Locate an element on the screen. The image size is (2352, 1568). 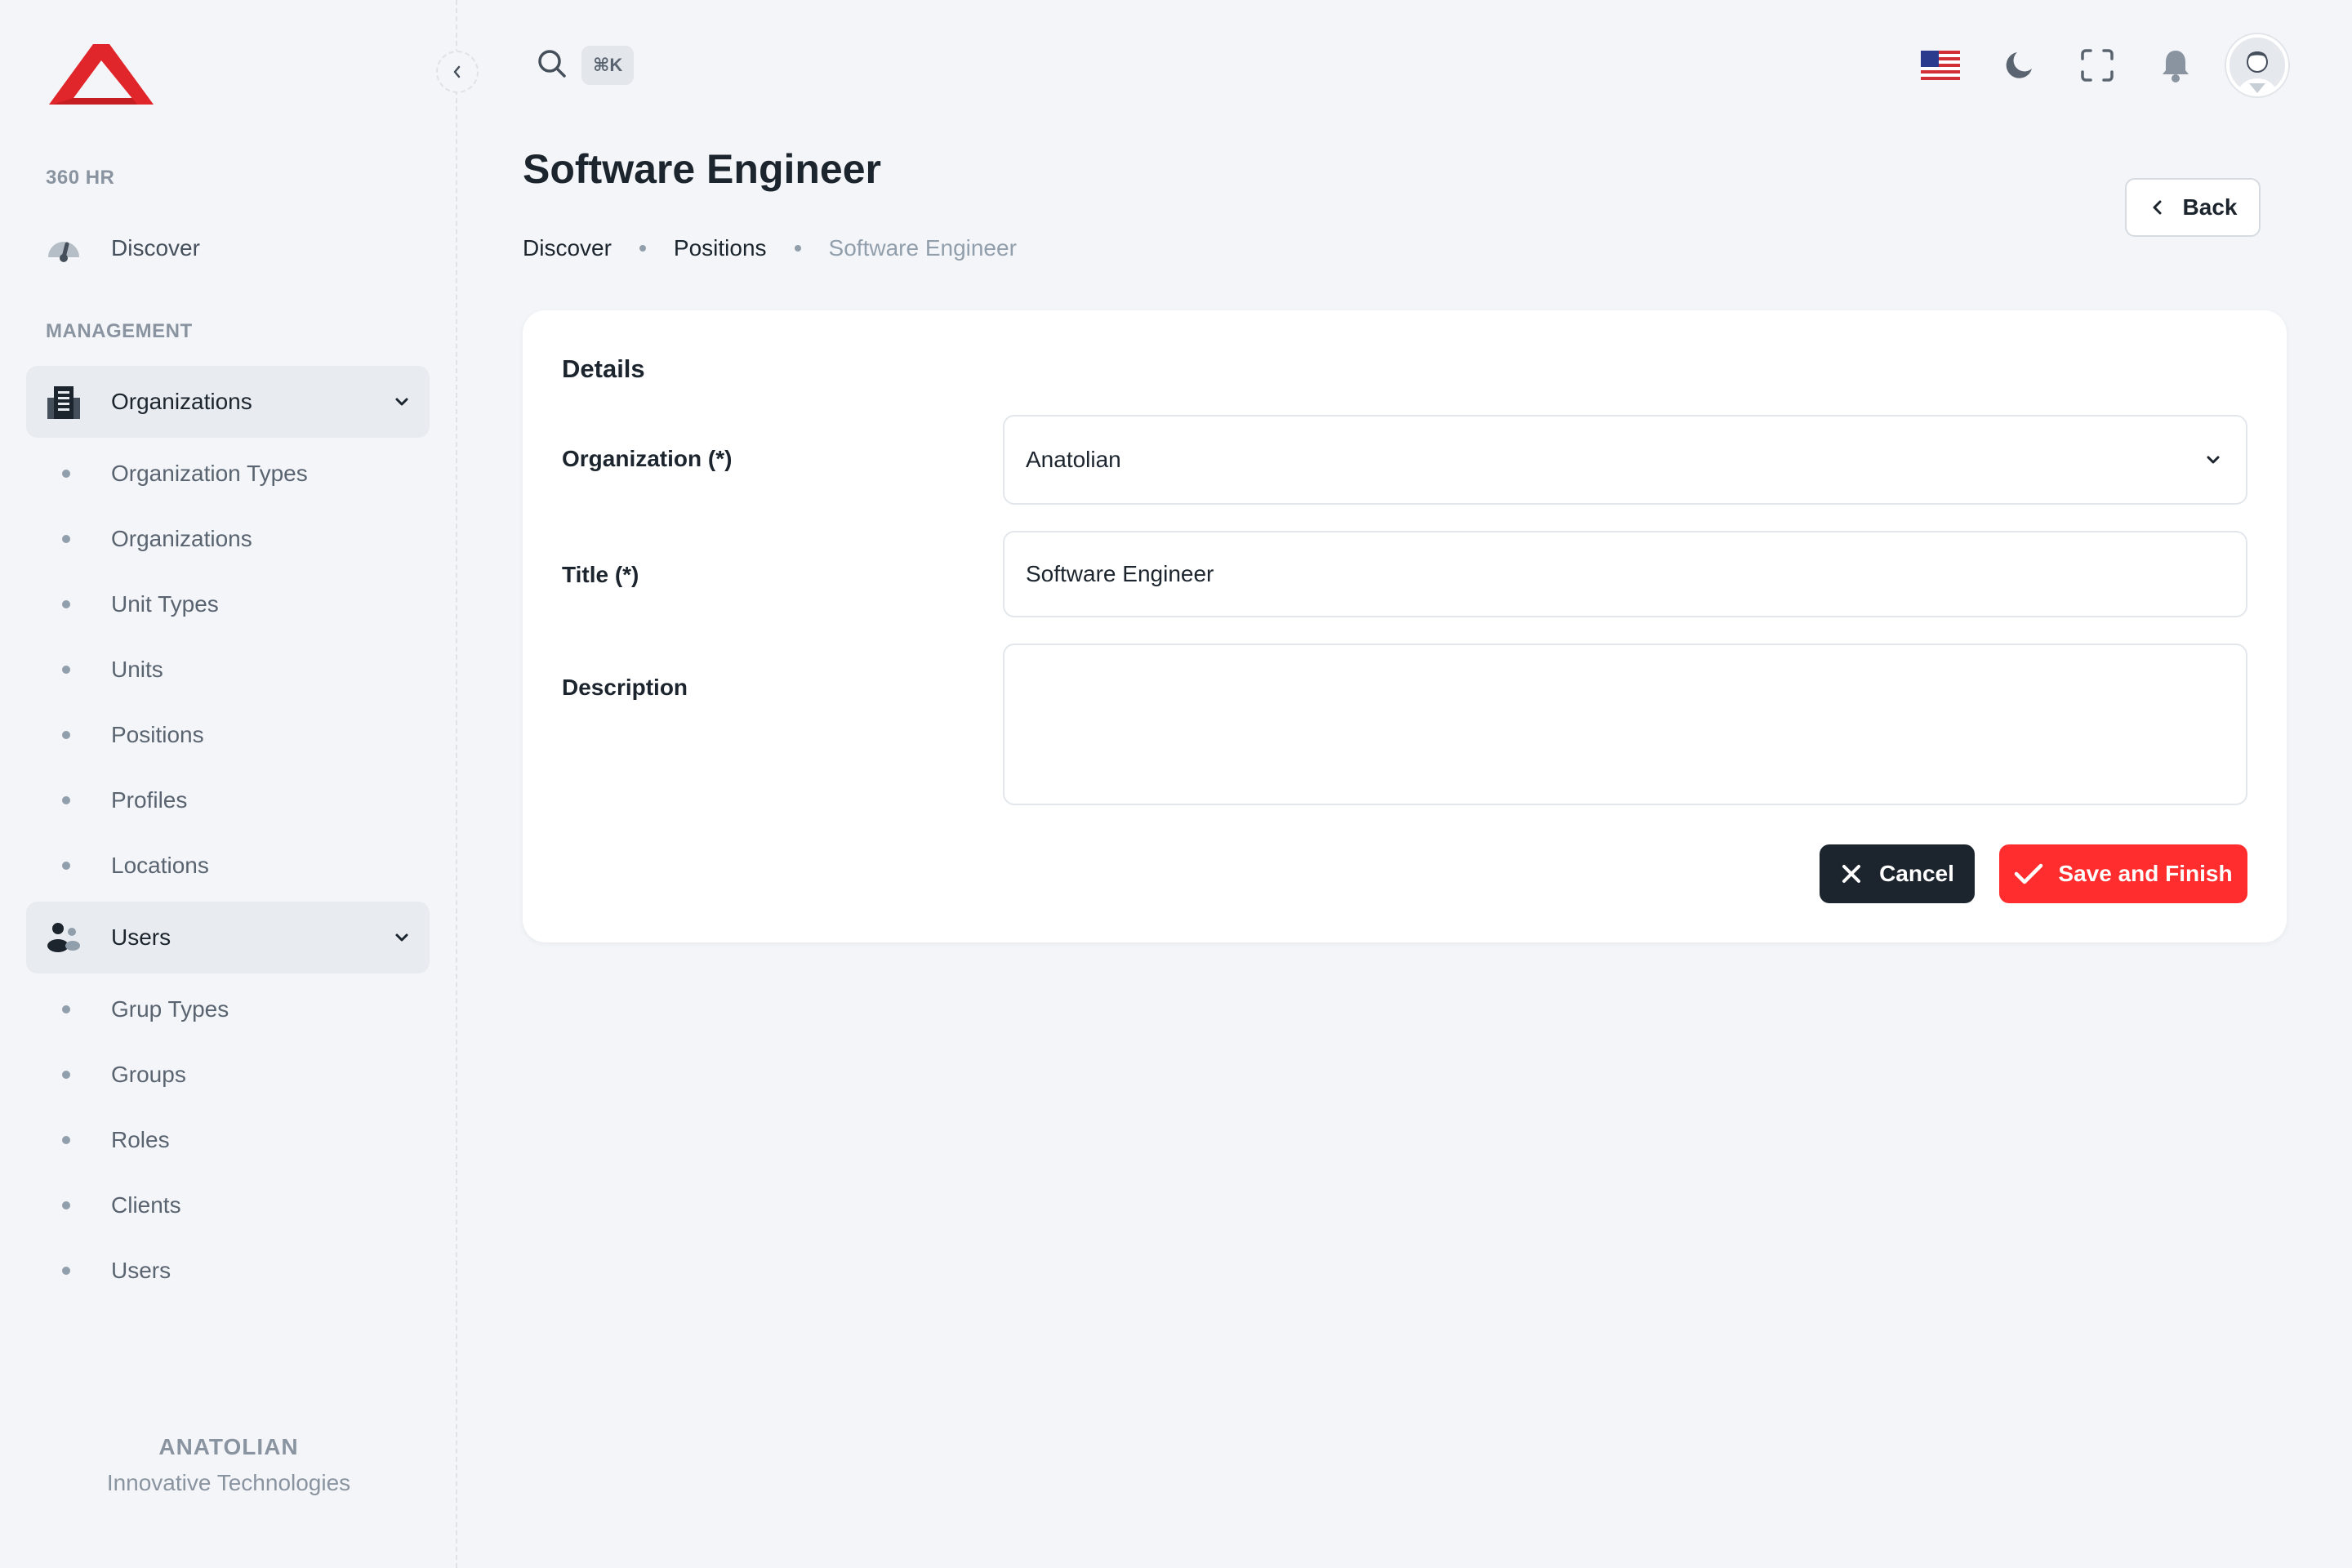
building-icon is located at coordinates (64, 402).